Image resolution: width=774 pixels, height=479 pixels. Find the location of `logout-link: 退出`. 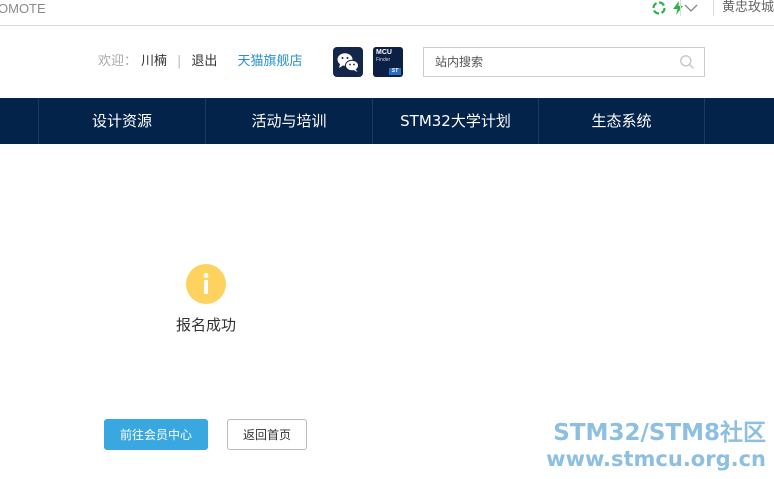

logout-link: 退出 is located at coordinates (204, 62).